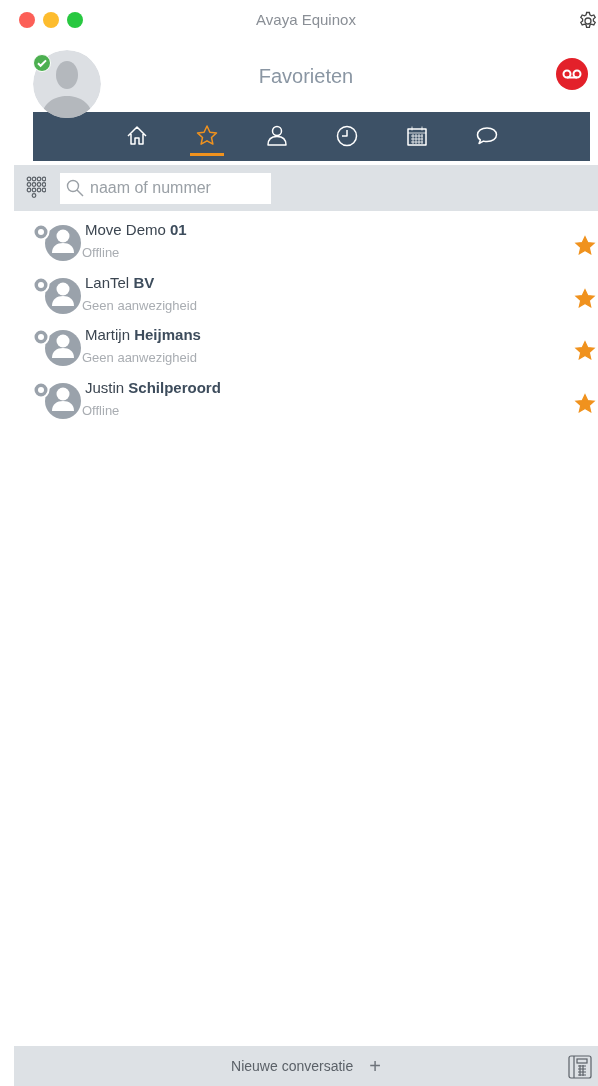 The image size is (598, 1086). I want to click on dialpad-icon, so click(36, 188).